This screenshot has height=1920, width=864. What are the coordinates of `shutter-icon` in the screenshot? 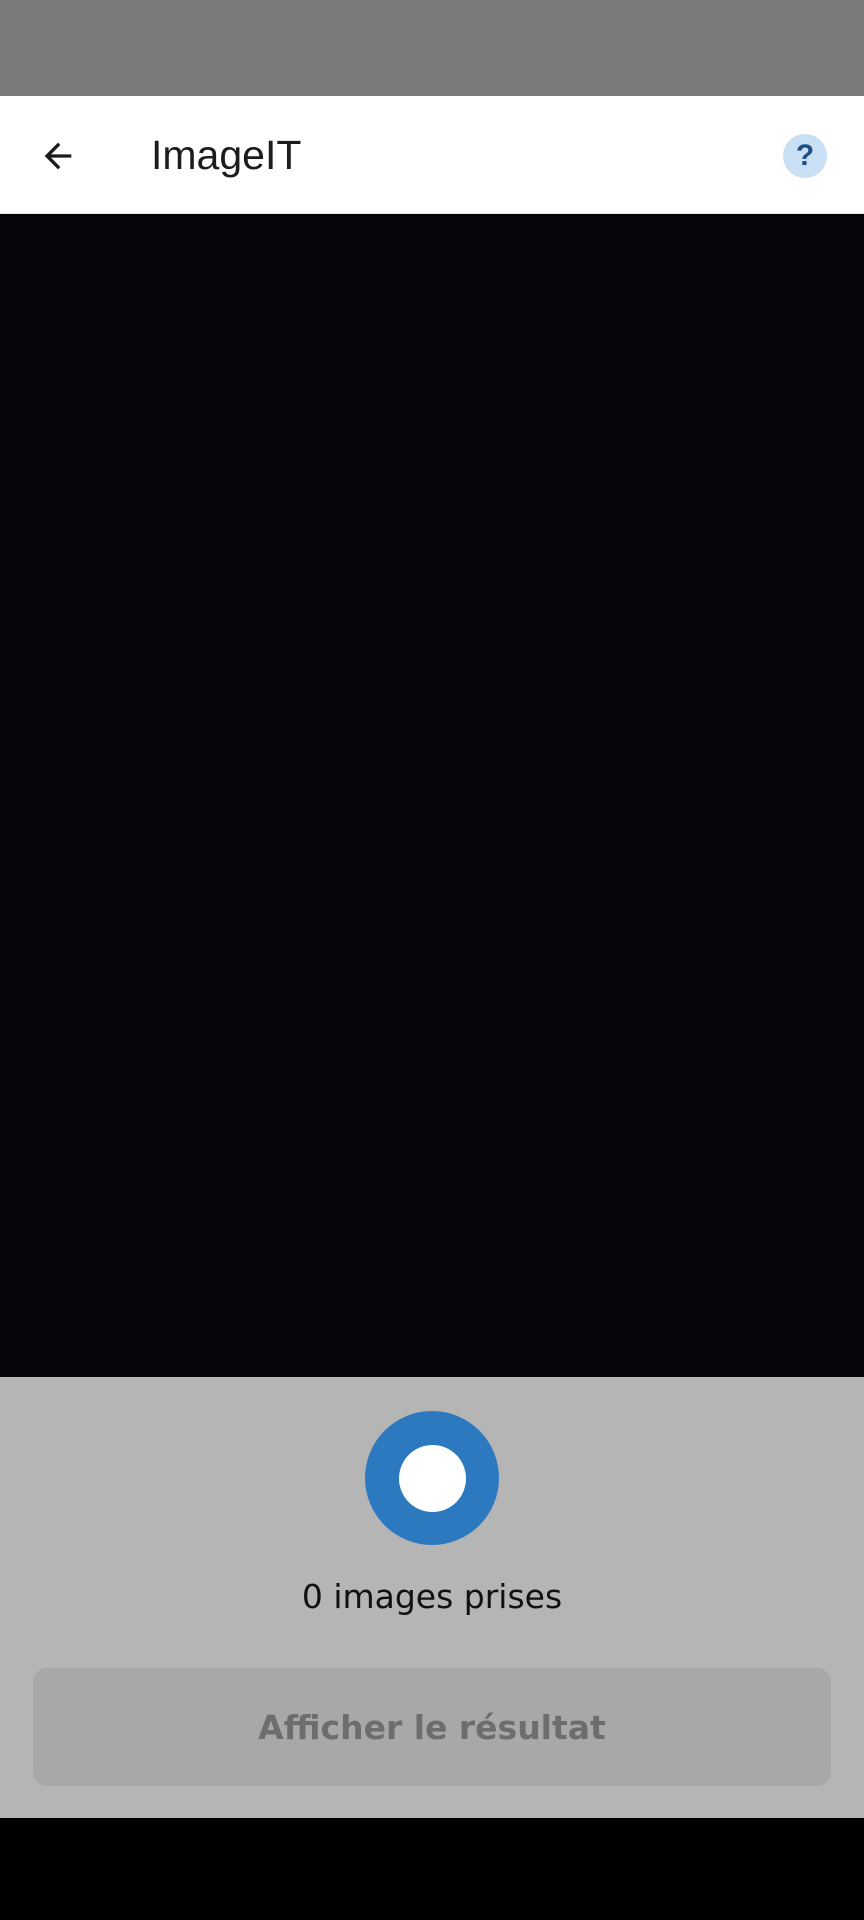 It's located at (432, 1478).